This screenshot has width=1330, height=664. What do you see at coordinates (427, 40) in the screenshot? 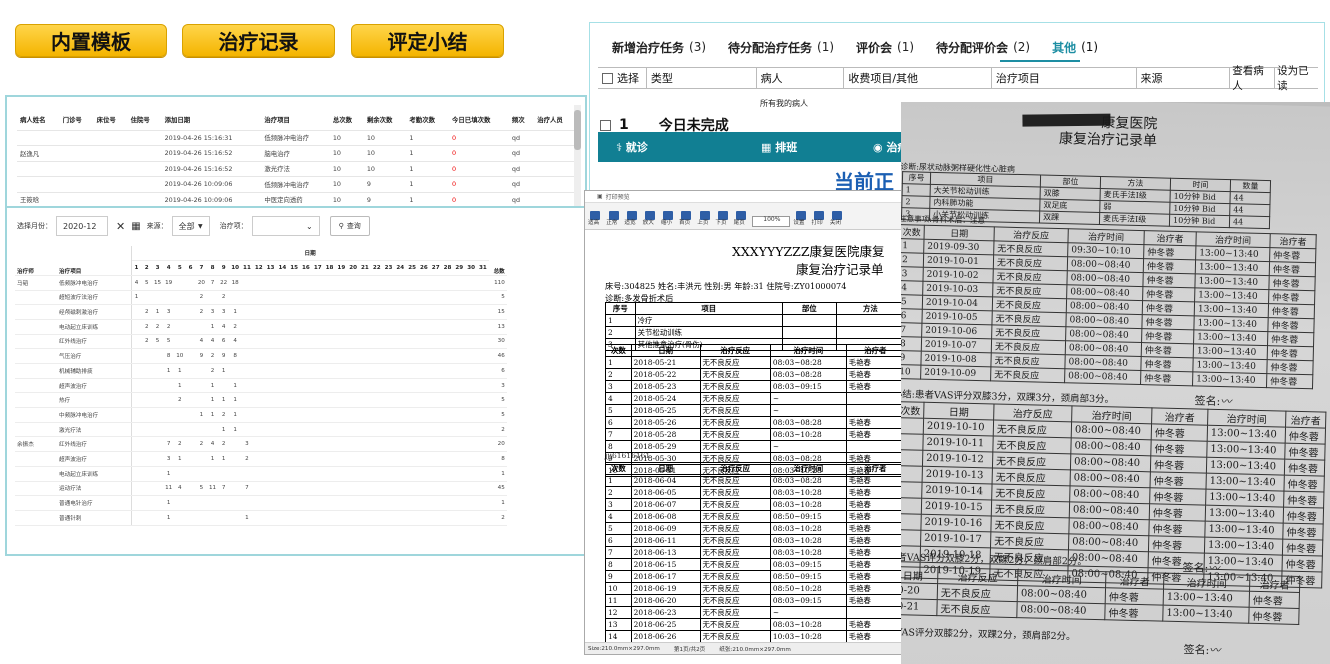
I see `tab-evaluation-summary: 评定小结` at bounding box center [427, 40].